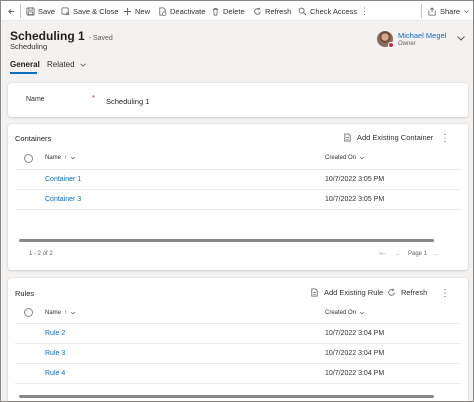 The image size is (474, 402). What do you see at coordinates (33, 138) in the screenshot?
I see `containers-title: Containers` at bounding box center [33, 138].